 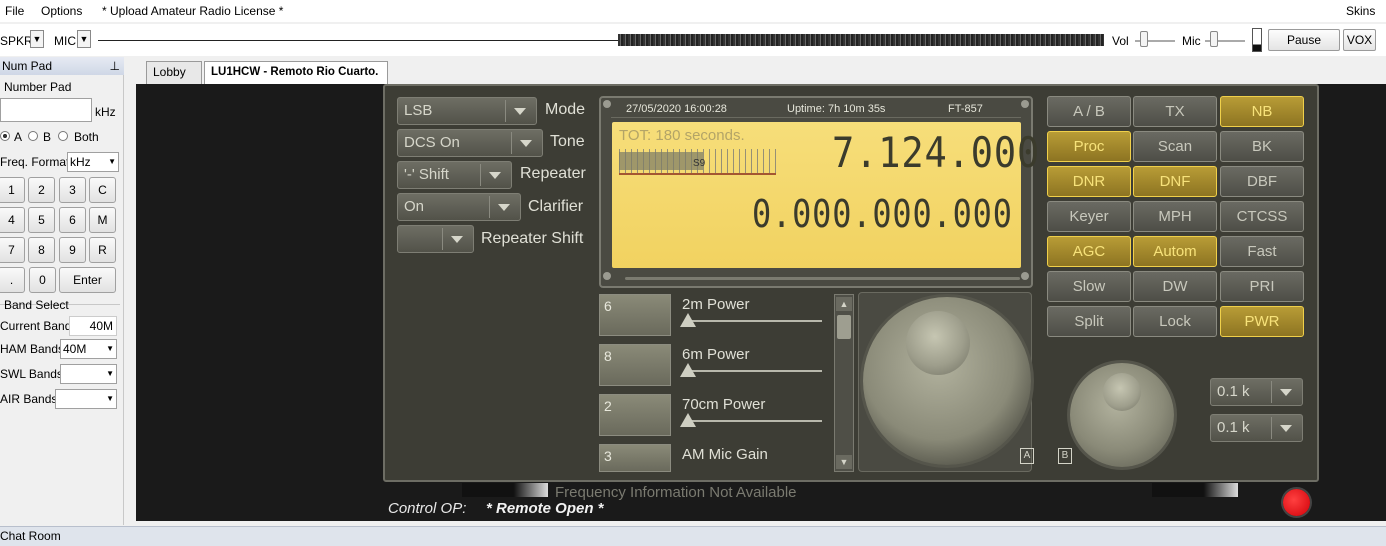 What do you see at coordinates (1089, 216) in the screenshot?
I see `fn-button-keyer: Keyer` at bounding box center [1089, 216].